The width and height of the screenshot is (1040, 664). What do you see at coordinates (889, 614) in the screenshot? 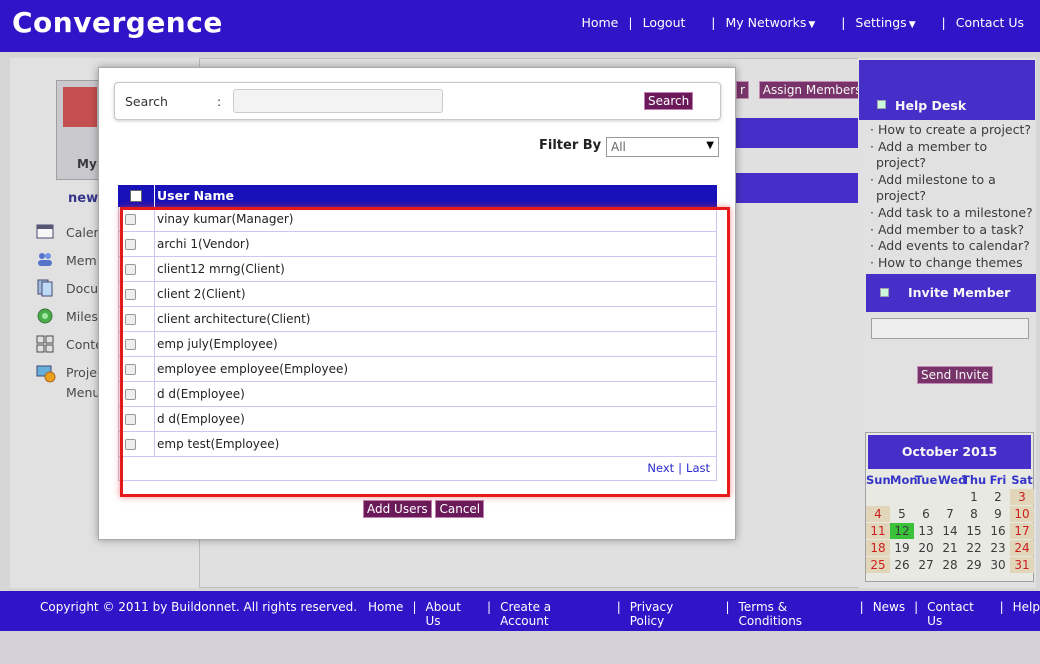
I see `footer-link-news: News` at bounding box center [889, 614].